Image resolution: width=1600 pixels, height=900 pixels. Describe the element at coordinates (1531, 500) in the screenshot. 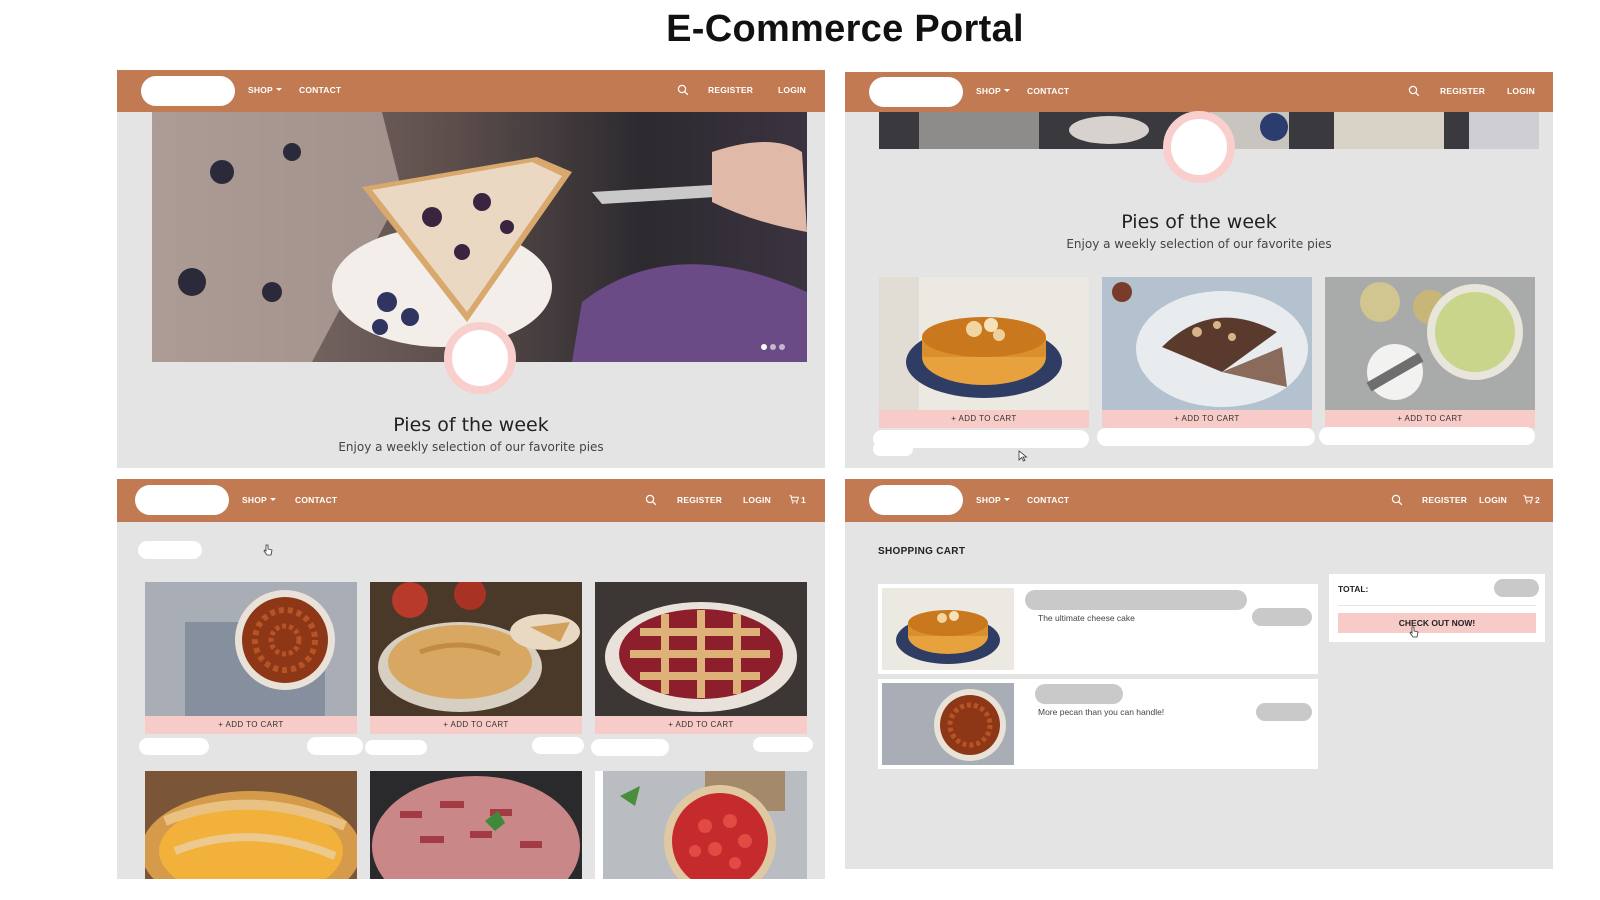

I see `nav-cart: 2` at that location.